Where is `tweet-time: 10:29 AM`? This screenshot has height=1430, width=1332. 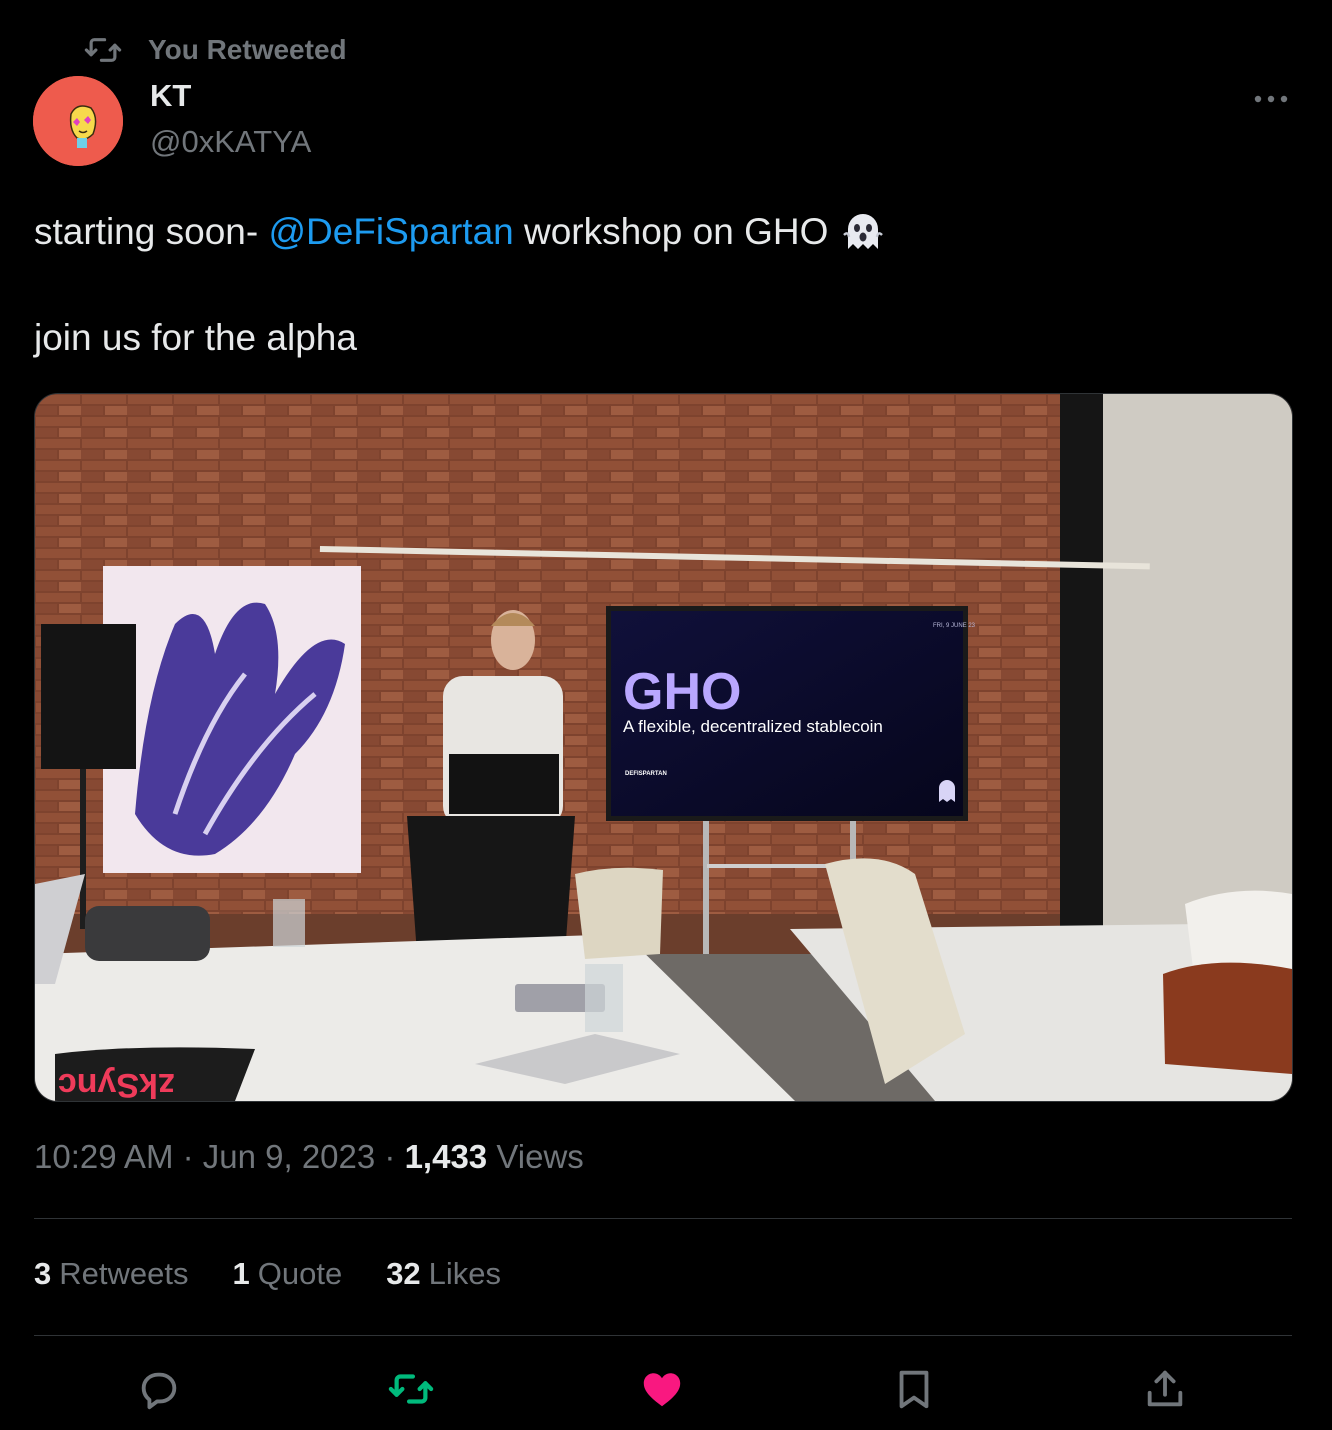 tweet-time: 10:29 AM is located at coordinates (103, 1157).